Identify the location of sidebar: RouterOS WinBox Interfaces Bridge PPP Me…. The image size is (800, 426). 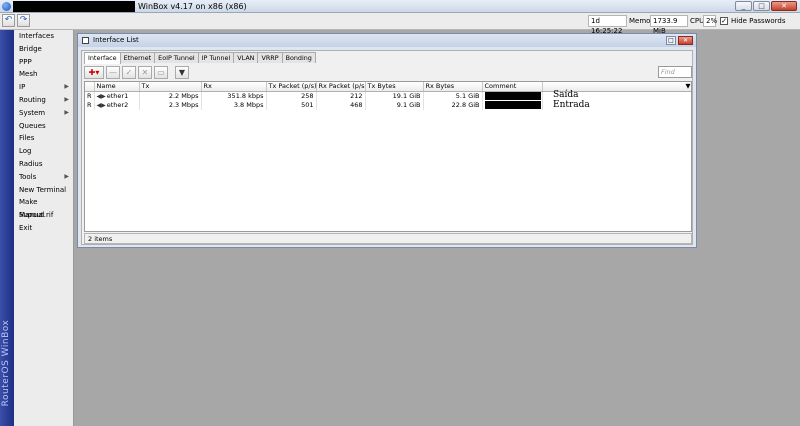
(37, 228).